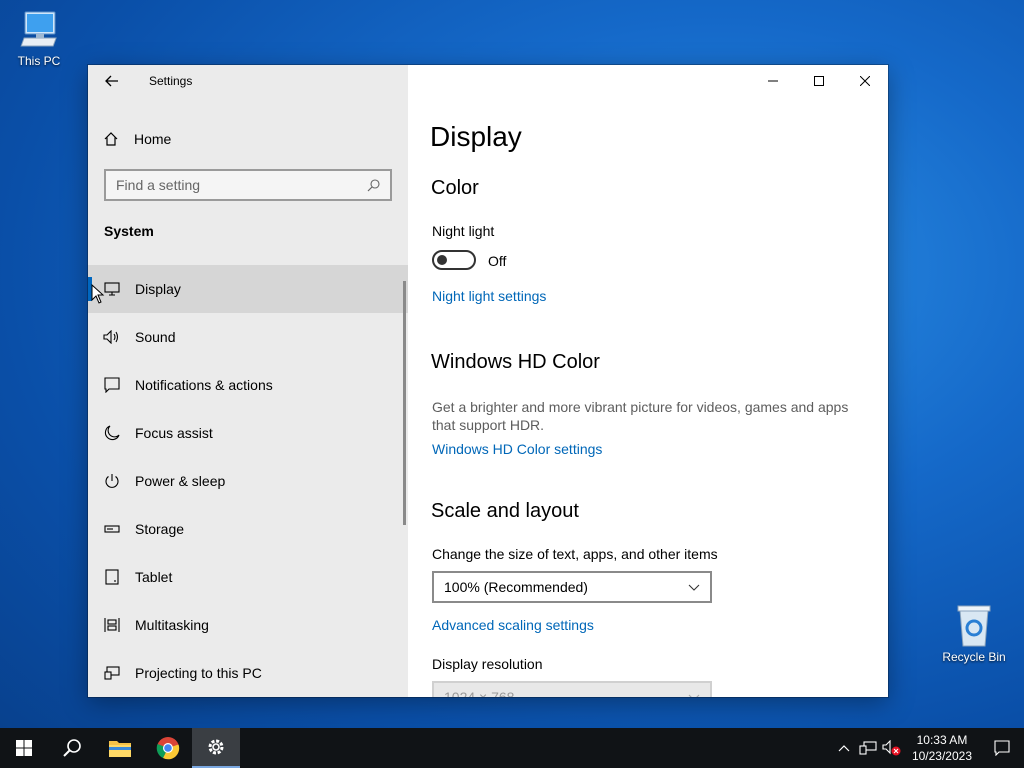 Image resolution: width=1024 pixels, height=768 pixels. What do you see at coordinates (489, 296) in the screenshot?
I see `night-light-settings-link: Night light settings` at bounding box center [489, 296].